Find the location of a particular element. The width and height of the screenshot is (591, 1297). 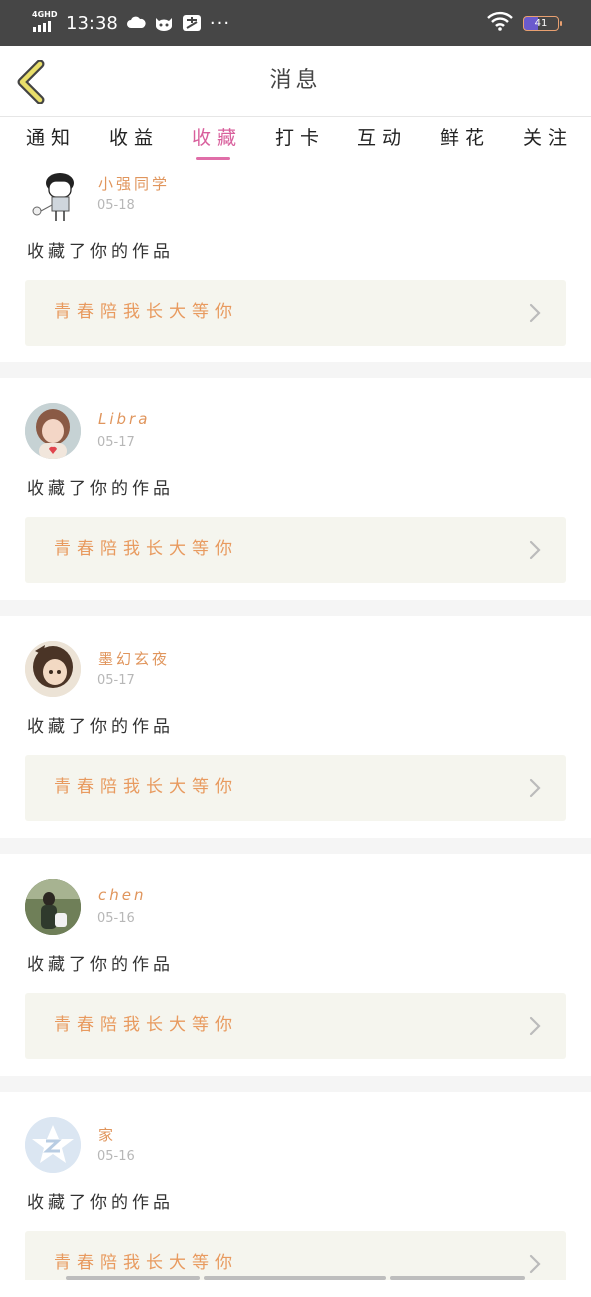

tab-flowers: 鲜花 is located at coordinates (465, 136).